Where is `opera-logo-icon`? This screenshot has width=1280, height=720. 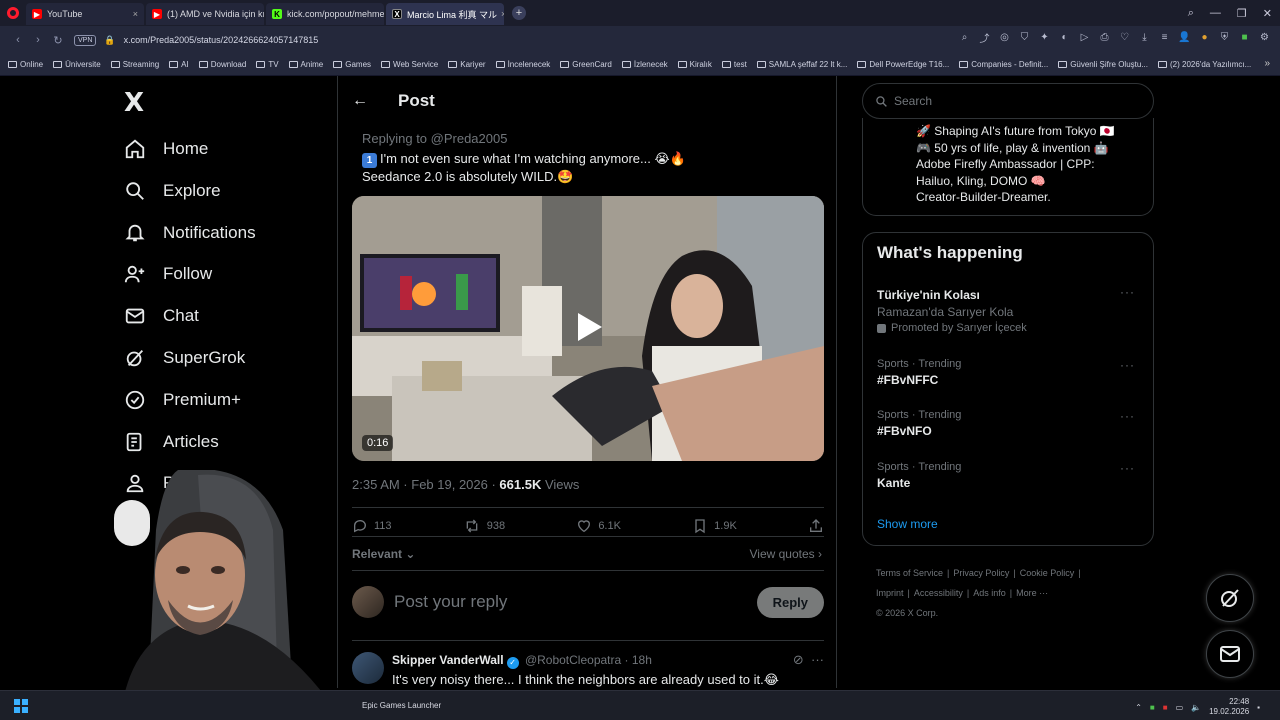 opera-logo-icon is located at coordinates (13, 13).